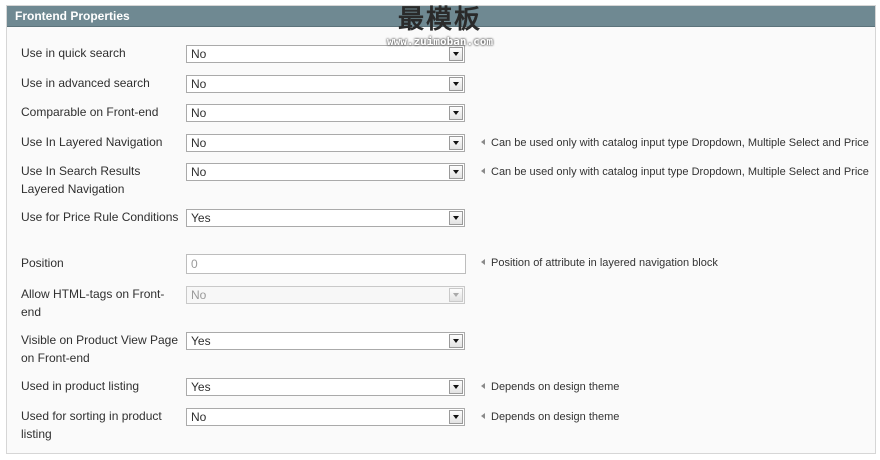 This screenshot has height=460, width=880. Describe the element at coordinates (325, 417) in the screenshot. I see `used-for-sorting-select: No` at that location.